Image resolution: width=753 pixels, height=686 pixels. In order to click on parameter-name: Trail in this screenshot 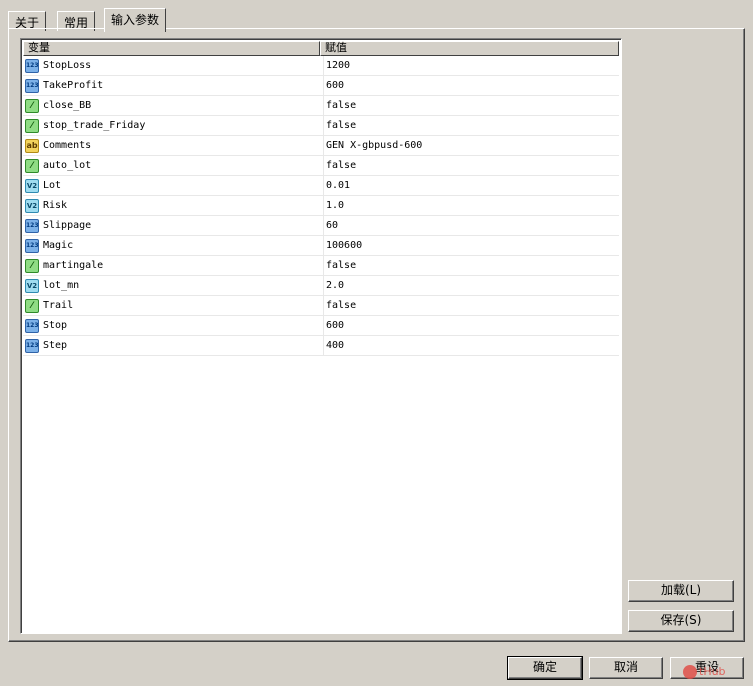, I will do `click(58, 305)`.